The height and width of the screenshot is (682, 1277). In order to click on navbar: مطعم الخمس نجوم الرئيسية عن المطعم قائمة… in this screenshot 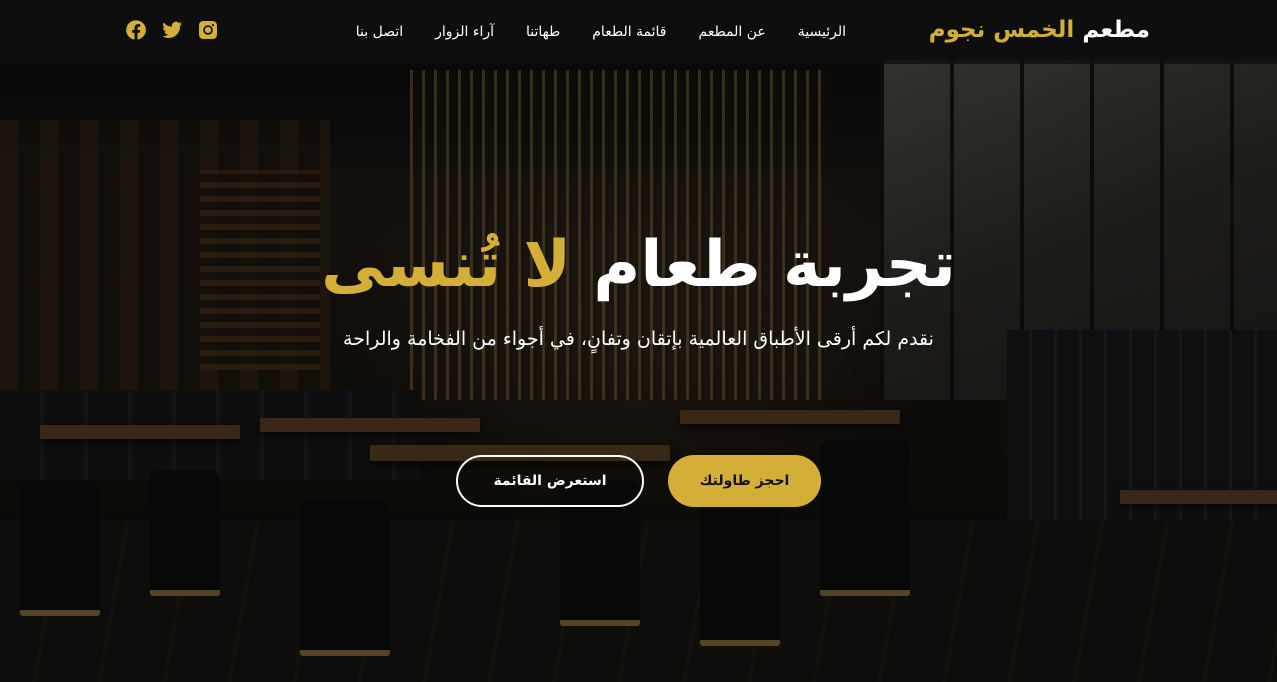, I will do `click(638, 32)`.